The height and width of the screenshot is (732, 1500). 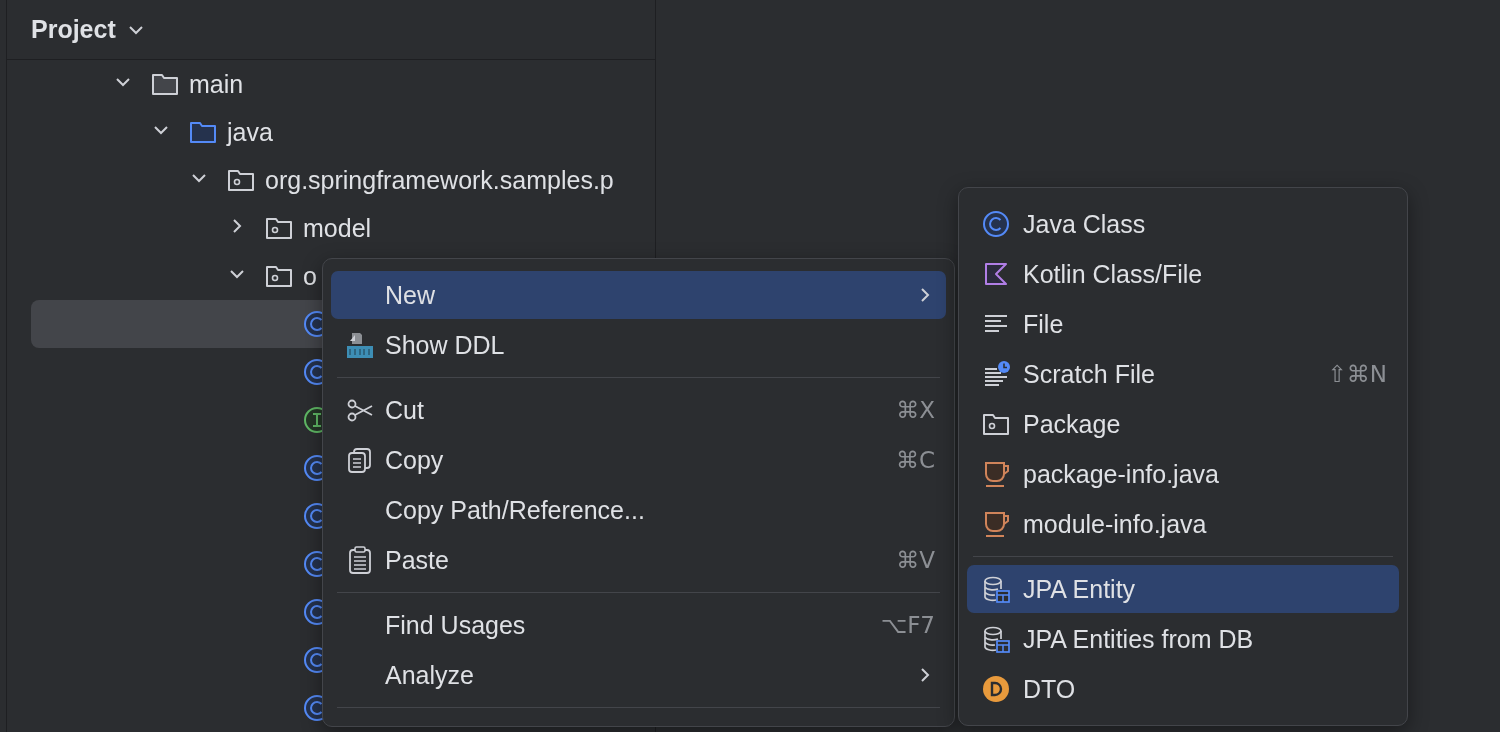 What do you see at coordinates (915, 410) in the screenshot?
I see `shortcut-label: ⌘X` at bounding box center [915, 410].